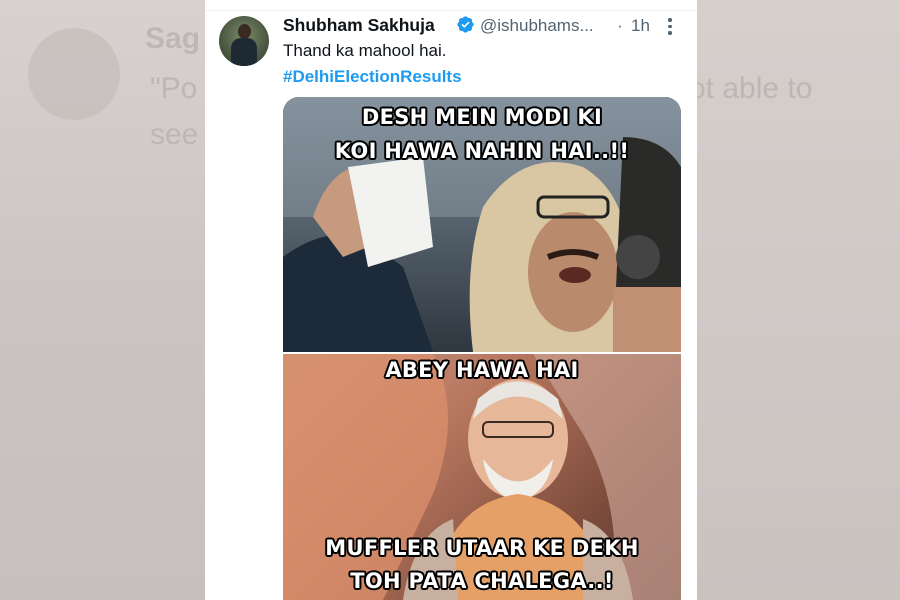 The width and height of the screenshot is (900, 600). Describe the element at coordinates (74, 74) in the screenshot. I see `background-avatar` at that location.